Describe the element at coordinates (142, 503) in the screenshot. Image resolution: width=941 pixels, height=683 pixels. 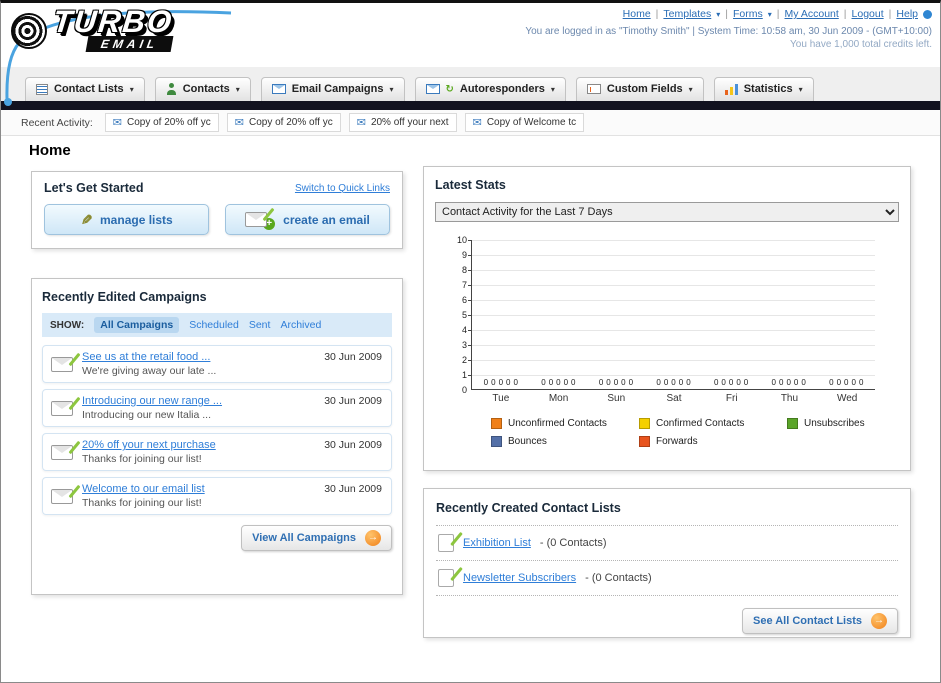
I see `campaign-subtitle: Thanks for joining our list!` at that location.